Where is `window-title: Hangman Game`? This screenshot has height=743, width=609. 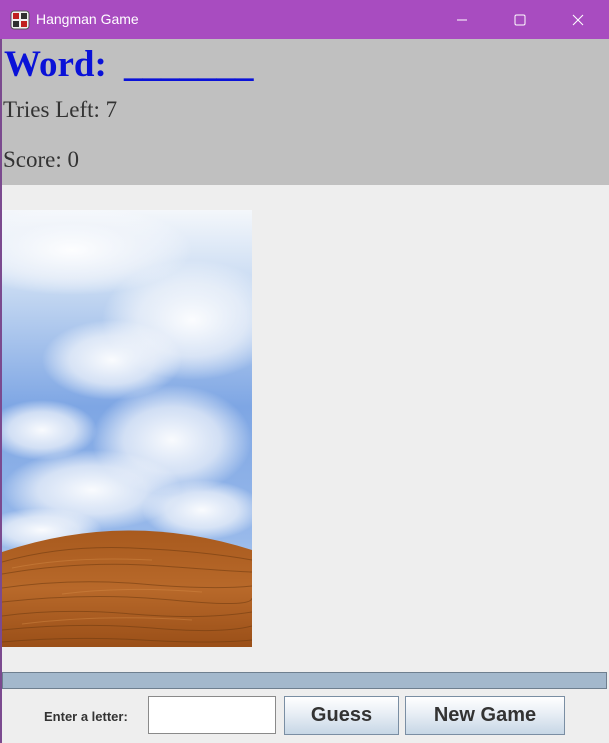
window-title: Hangman Game is located at coordinates (87, 19).